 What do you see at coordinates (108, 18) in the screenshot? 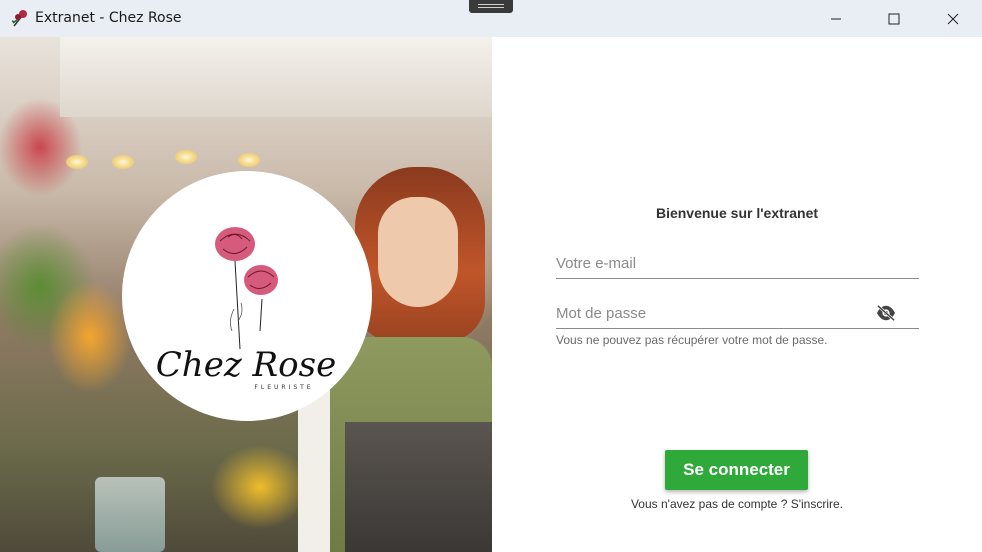
I see `window-title: Extranet - Chez Rose` at bounding box center [108, 18].